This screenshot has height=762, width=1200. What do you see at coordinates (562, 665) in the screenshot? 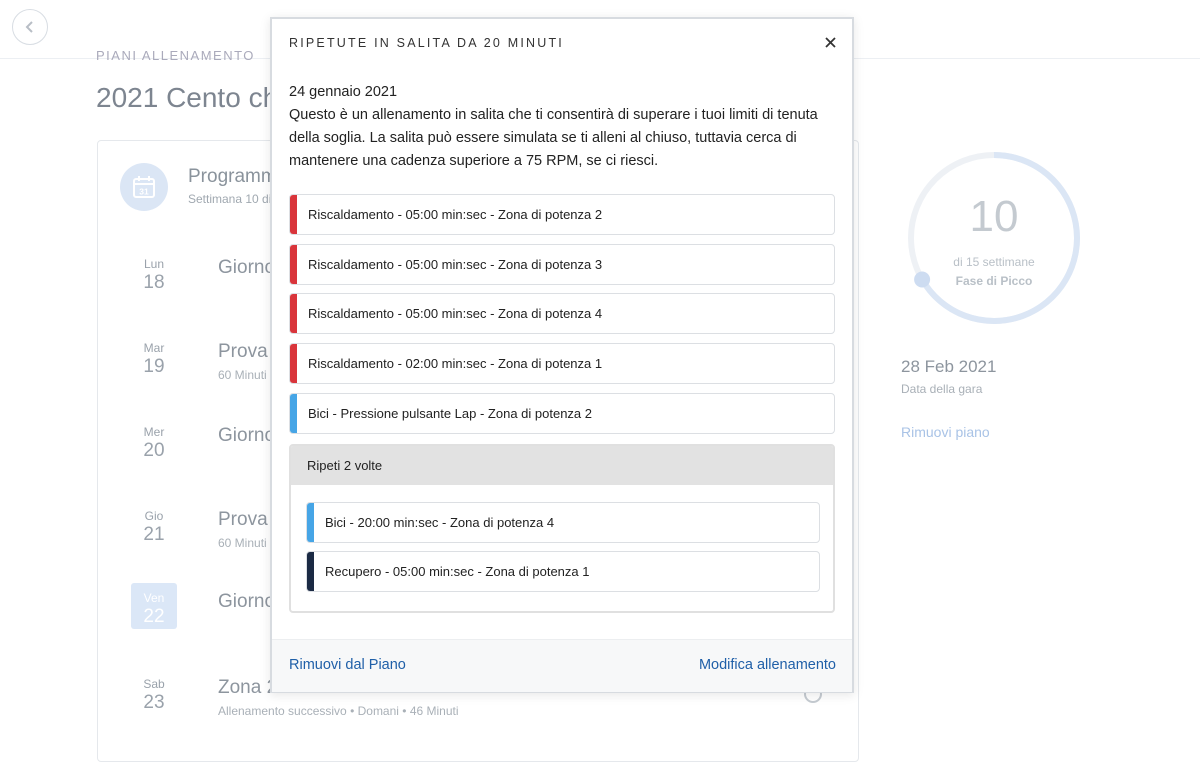
I see `modal-footer: Rimuovi dal Piano Modifica allenamento` at bounding box center [562, 665].